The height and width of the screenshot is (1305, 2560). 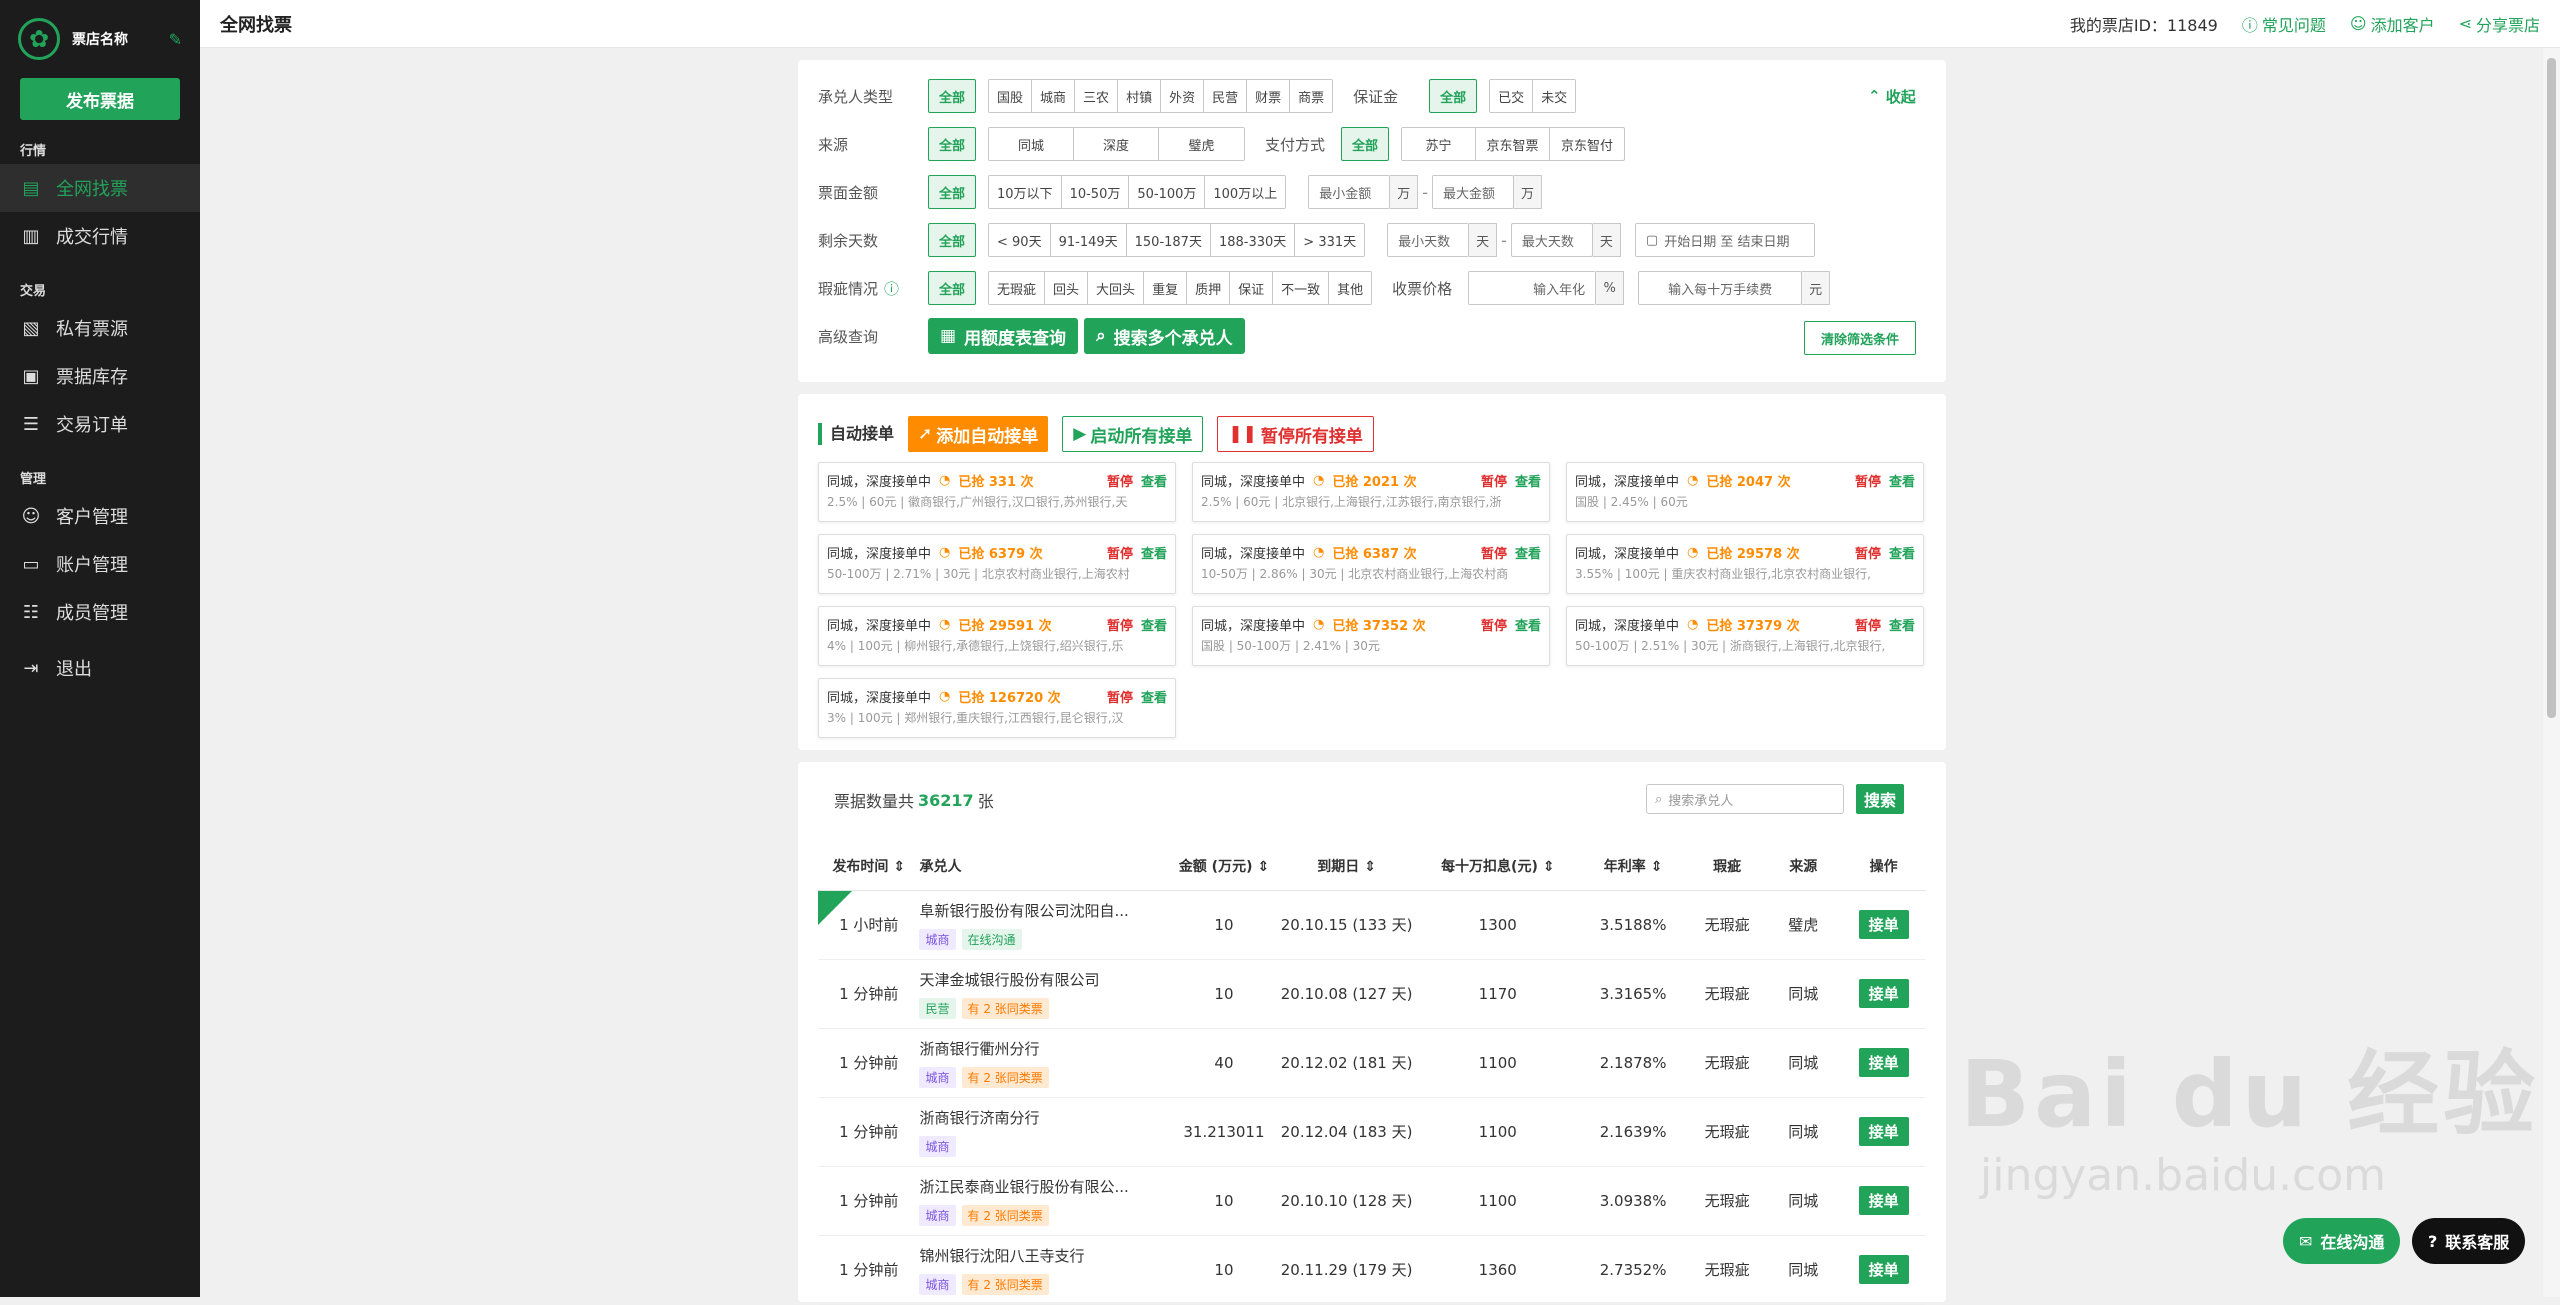 What do you see at coordinates (1003, 336) in the screenshot?
I see `table-query-button: ▦ 用额度表查询` at bounding box center [1003, 336].